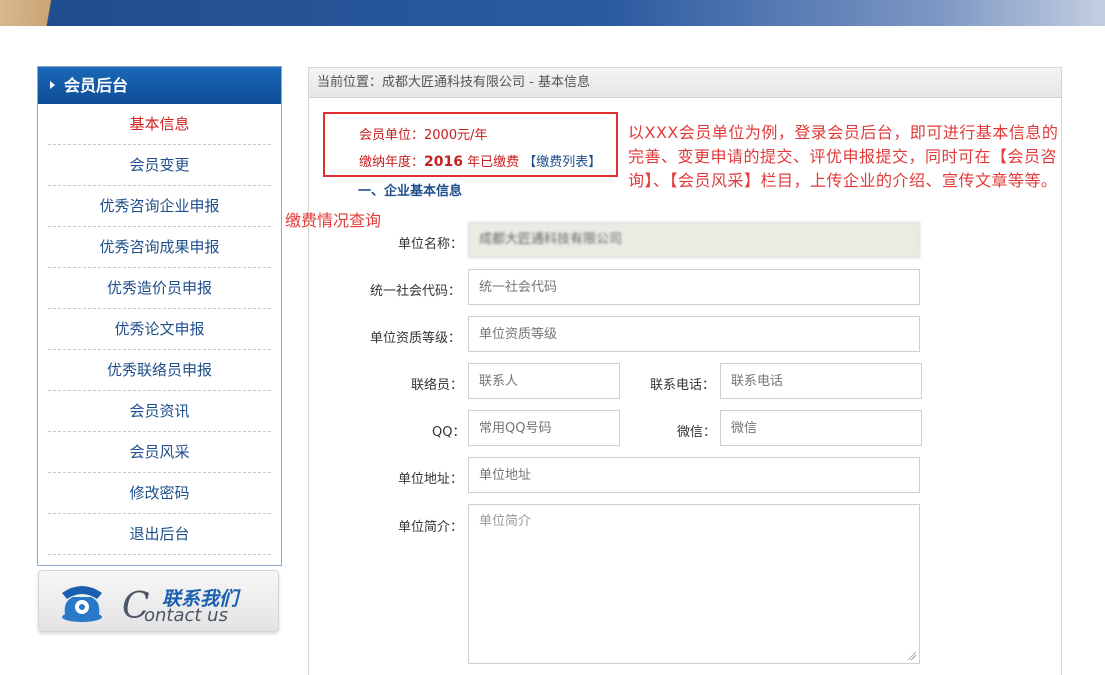  What do you see at coordinates (416, 291) in the screenshot?
I see `credit-code-label: 统一社会代码：` at bounding box center [416, 291].